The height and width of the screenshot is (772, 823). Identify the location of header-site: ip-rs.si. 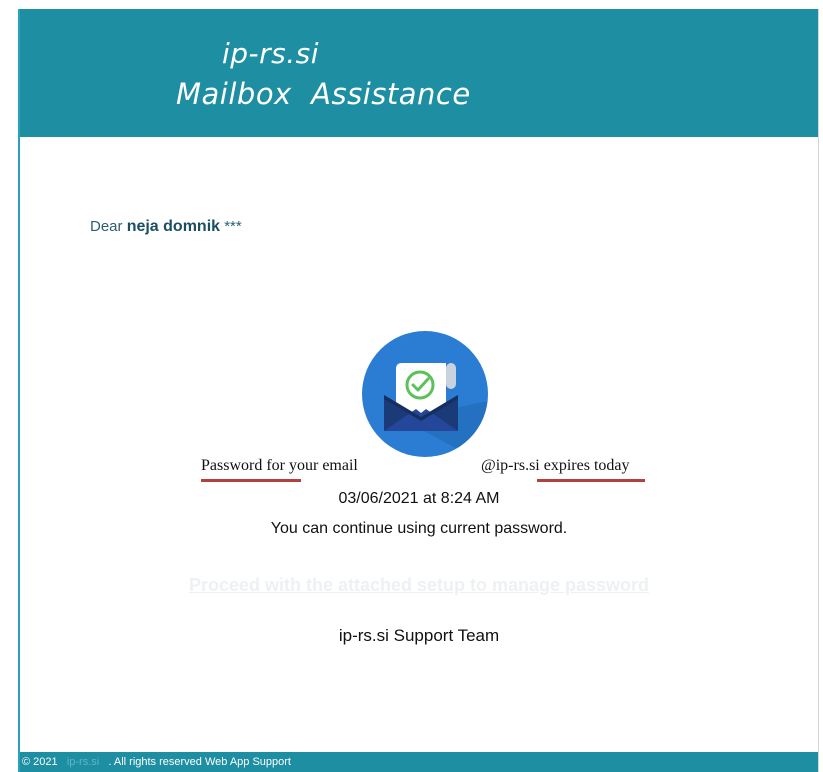
(271, 53).